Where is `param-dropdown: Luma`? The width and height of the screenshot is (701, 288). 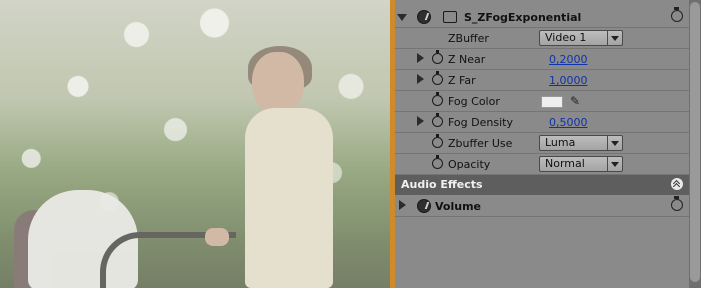 param-dropdown: Luma is located at coordinates (581, 143).